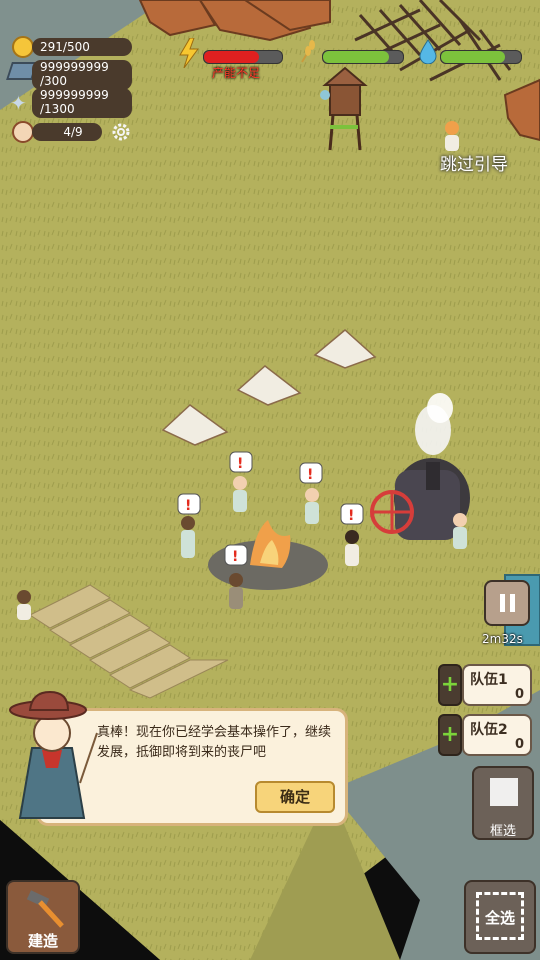 This screenshot has width=540, height=960. What do you see at coordinates (489, 680) in the screenshot?
I see `team1-label: 队伍1` at bounding box center [489, 680].